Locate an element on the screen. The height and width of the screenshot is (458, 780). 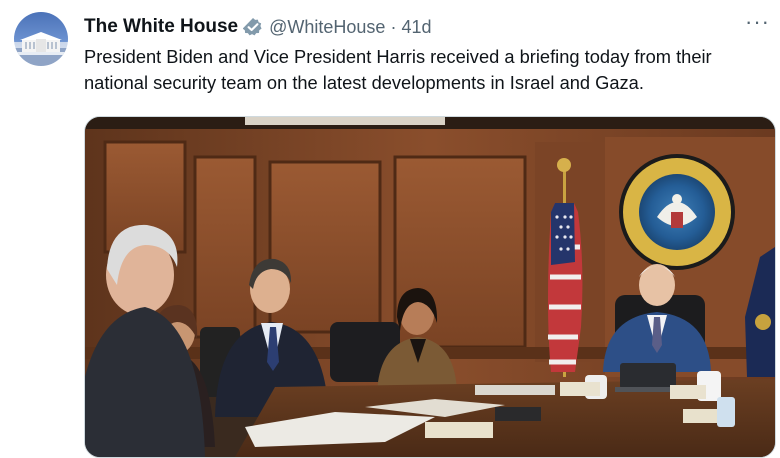
avatar is located at coordinates (41, 39).